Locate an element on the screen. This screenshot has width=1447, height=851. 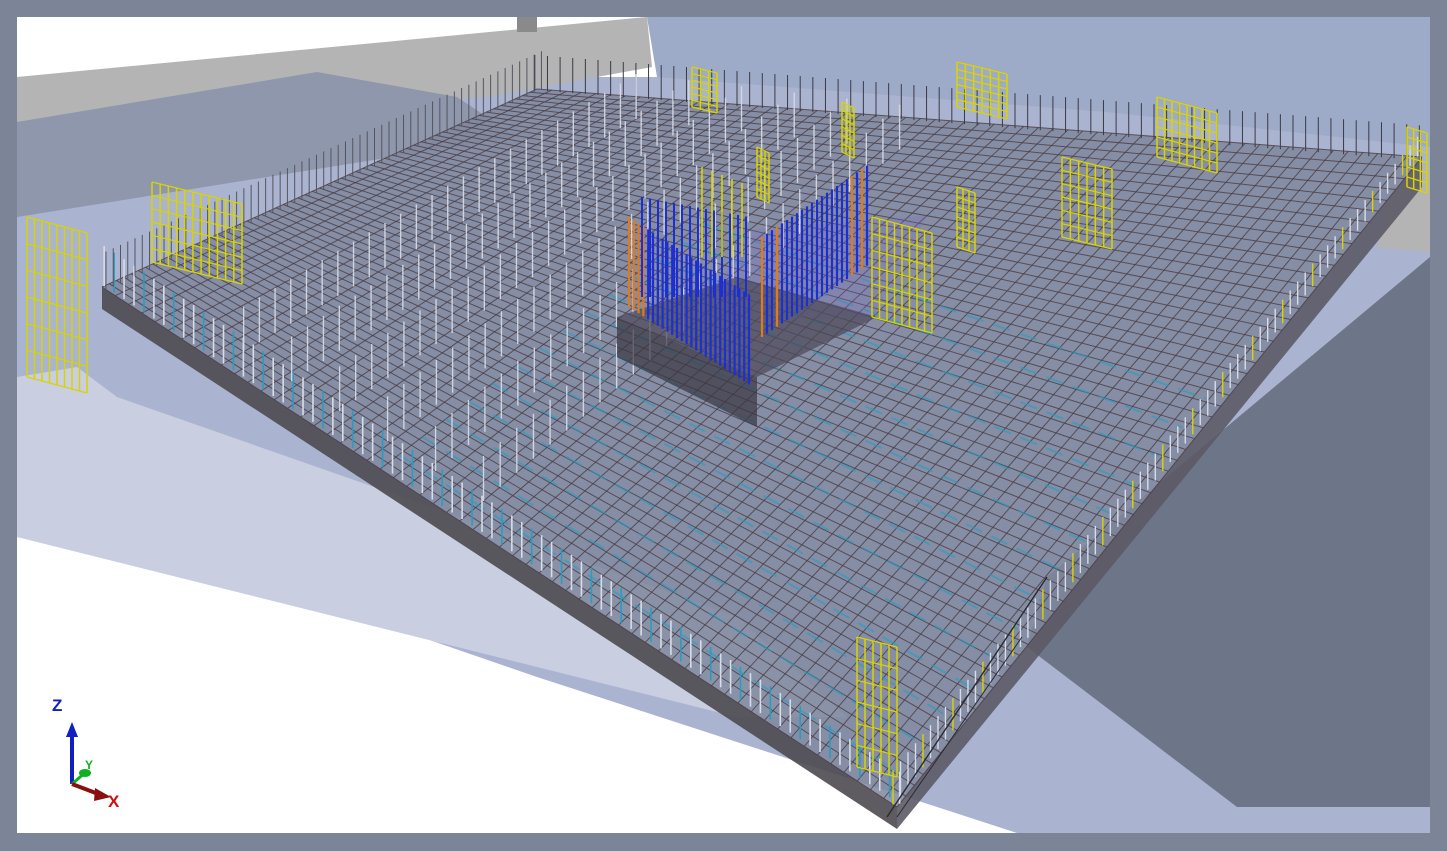
x-axis-label: X is located at coordinates (114, 801).